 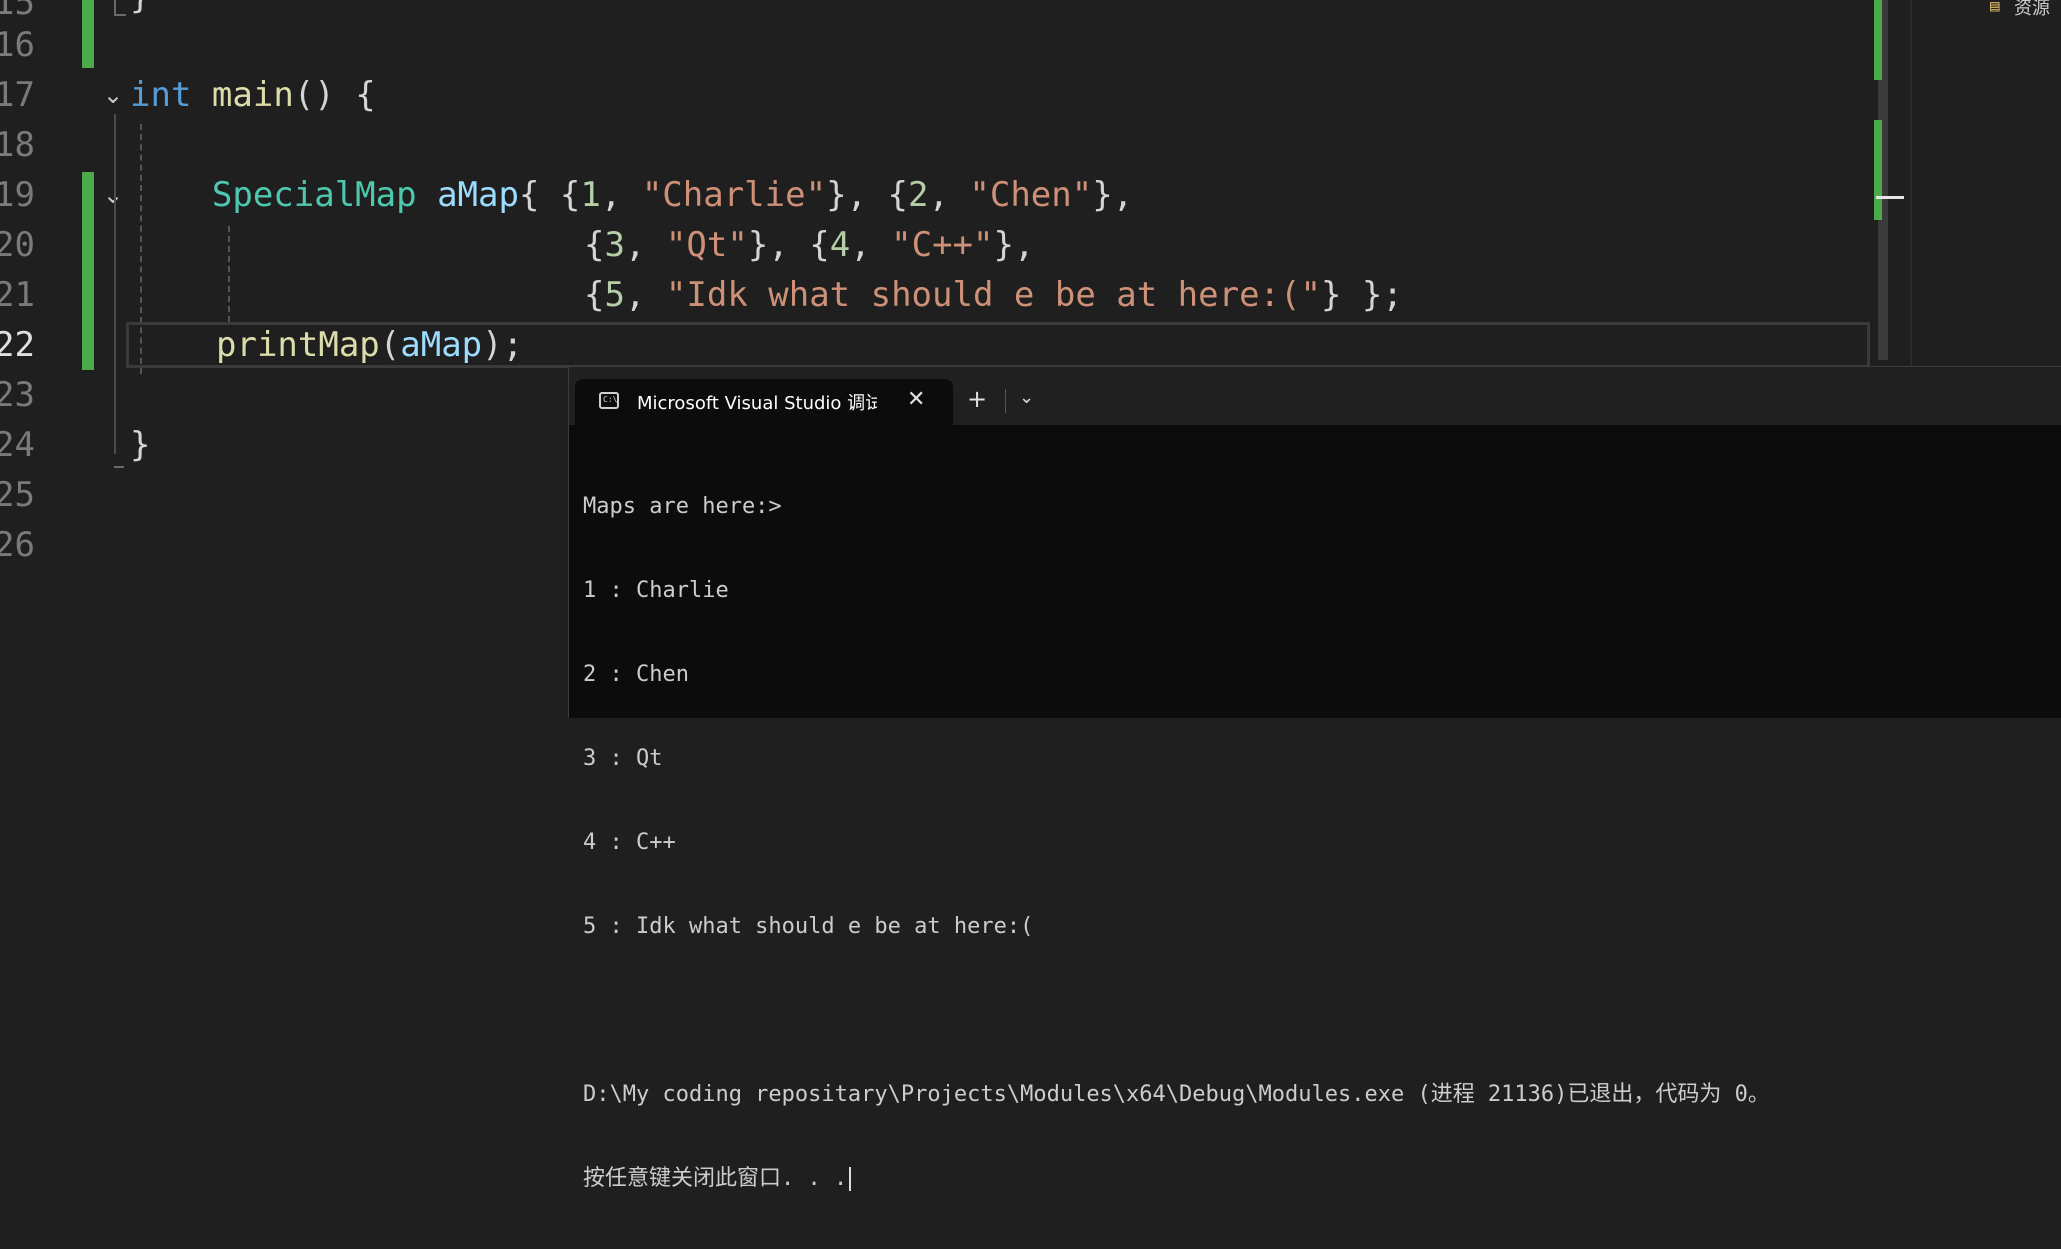 I want to click on tab-title: Microsoft Visual Studio 调试控制台, so click(x=757, y=403).